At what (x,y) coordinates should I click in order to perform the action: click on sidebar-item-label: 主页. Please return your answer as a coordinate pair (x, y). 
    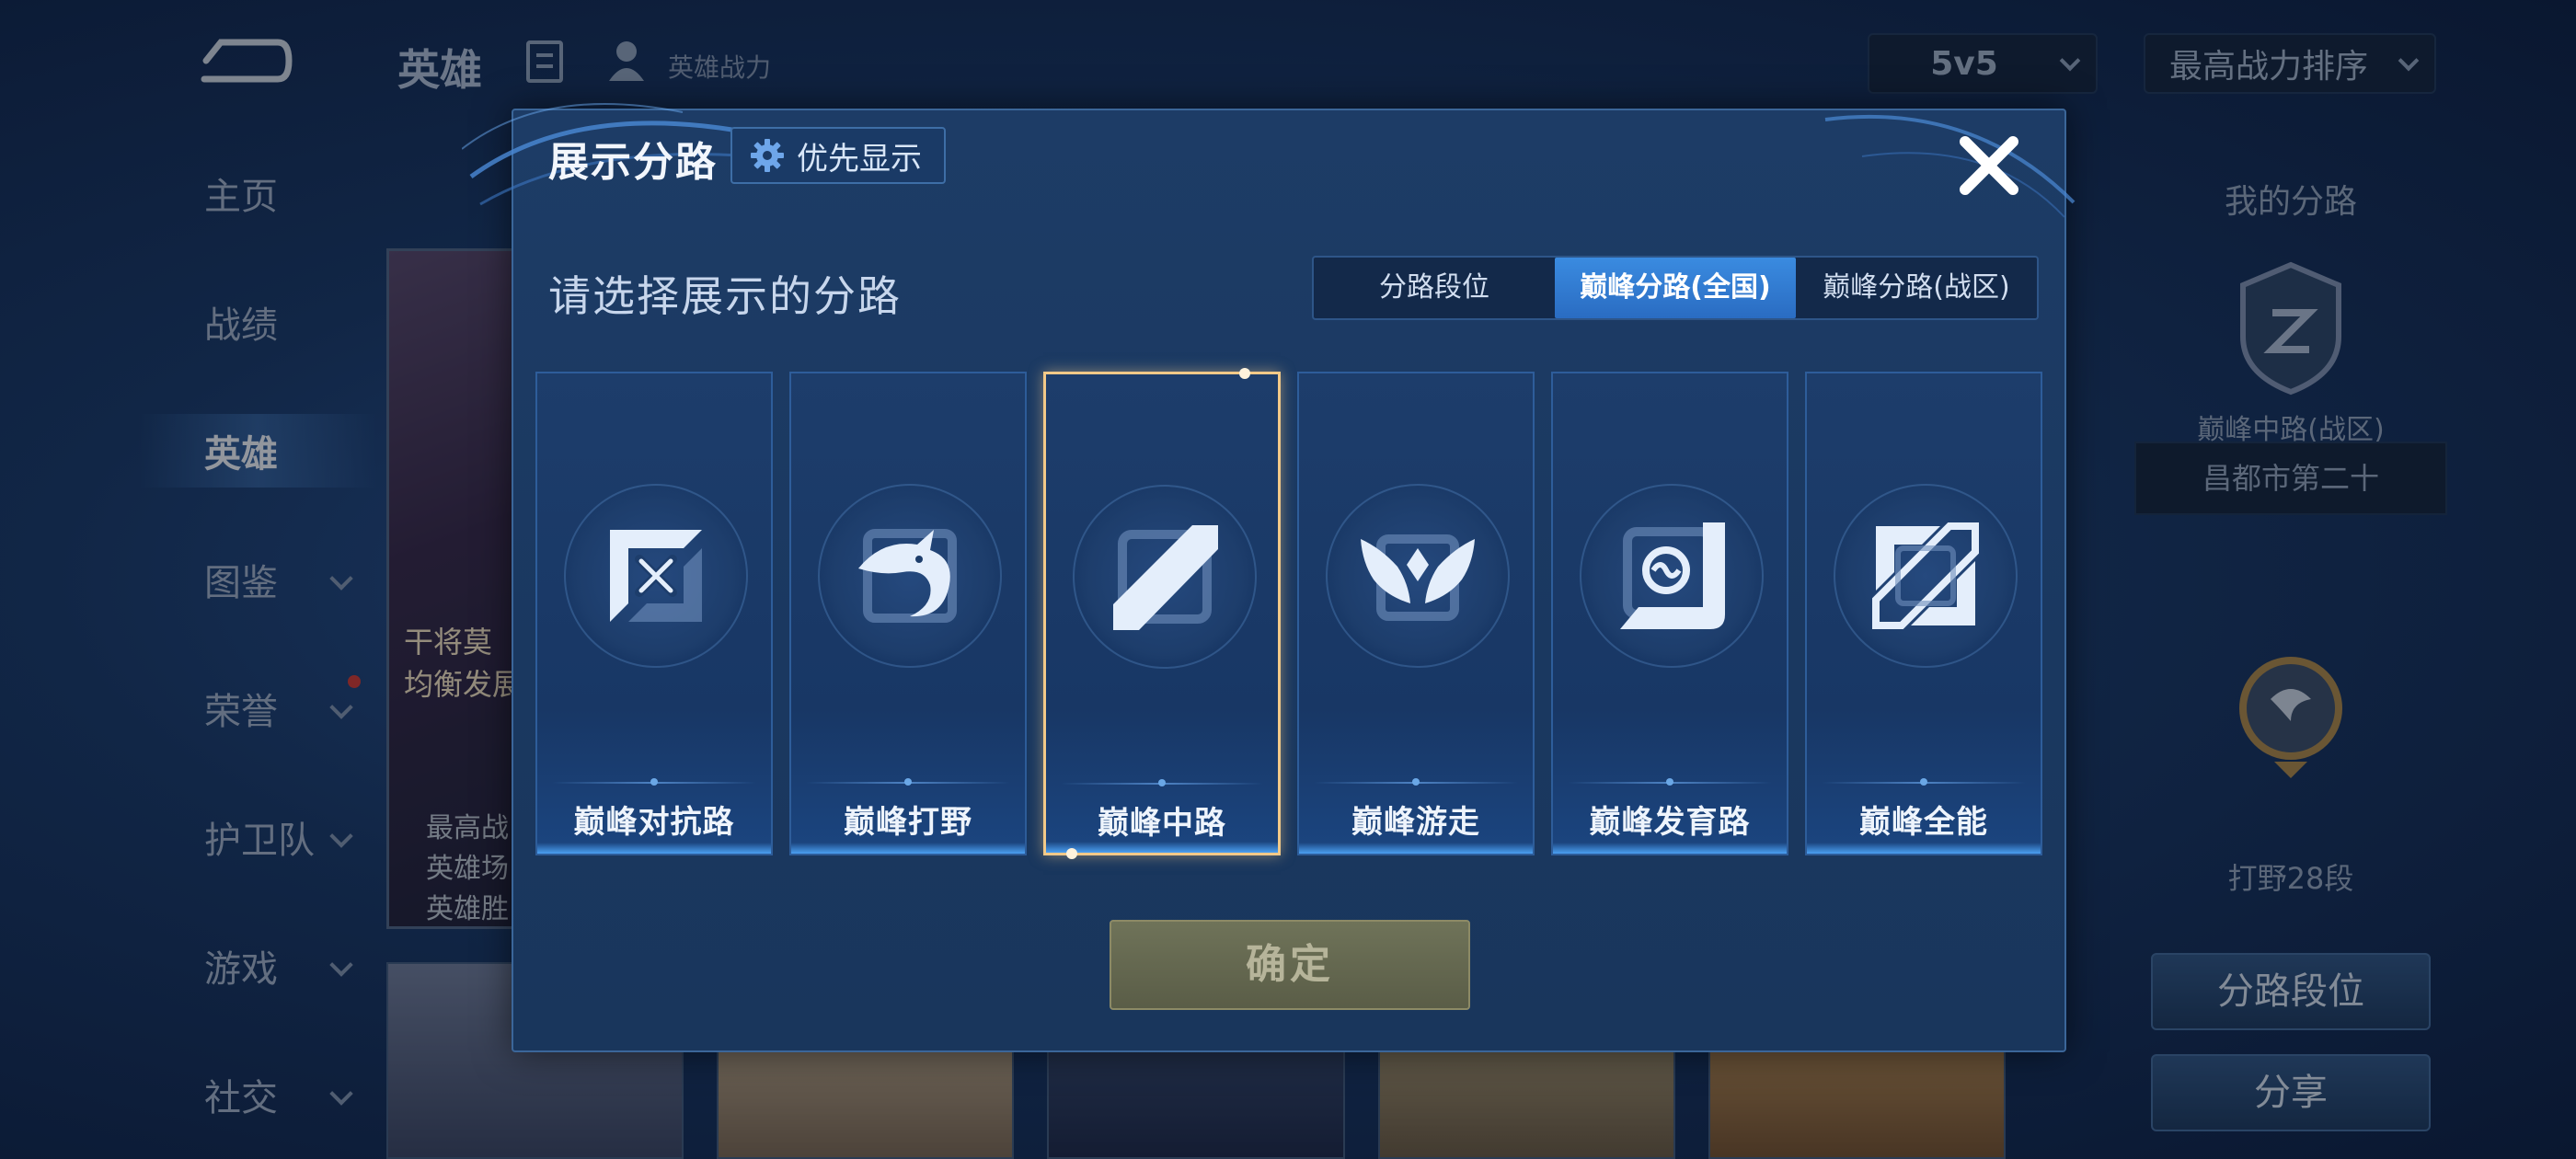
    Looking at the image, I should click on (241, 197).